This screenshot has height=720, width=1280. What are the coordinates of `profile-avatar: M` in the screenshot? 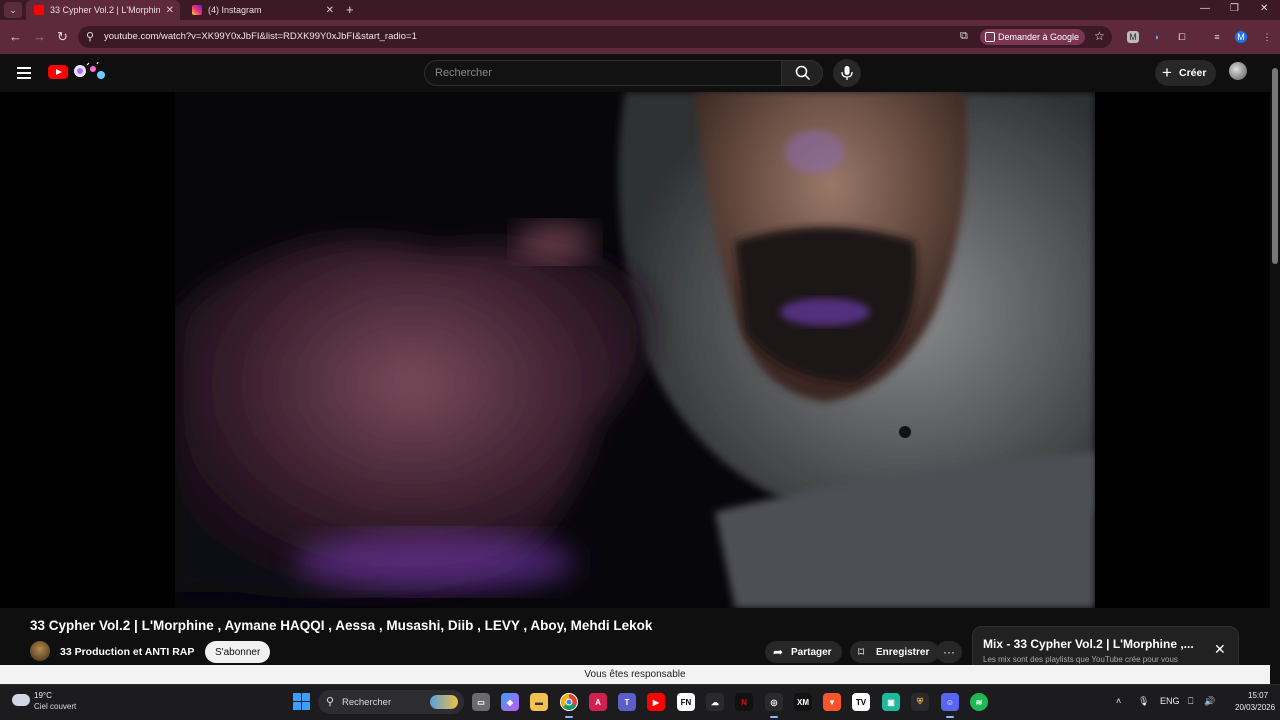 It's located at (1241, 37).